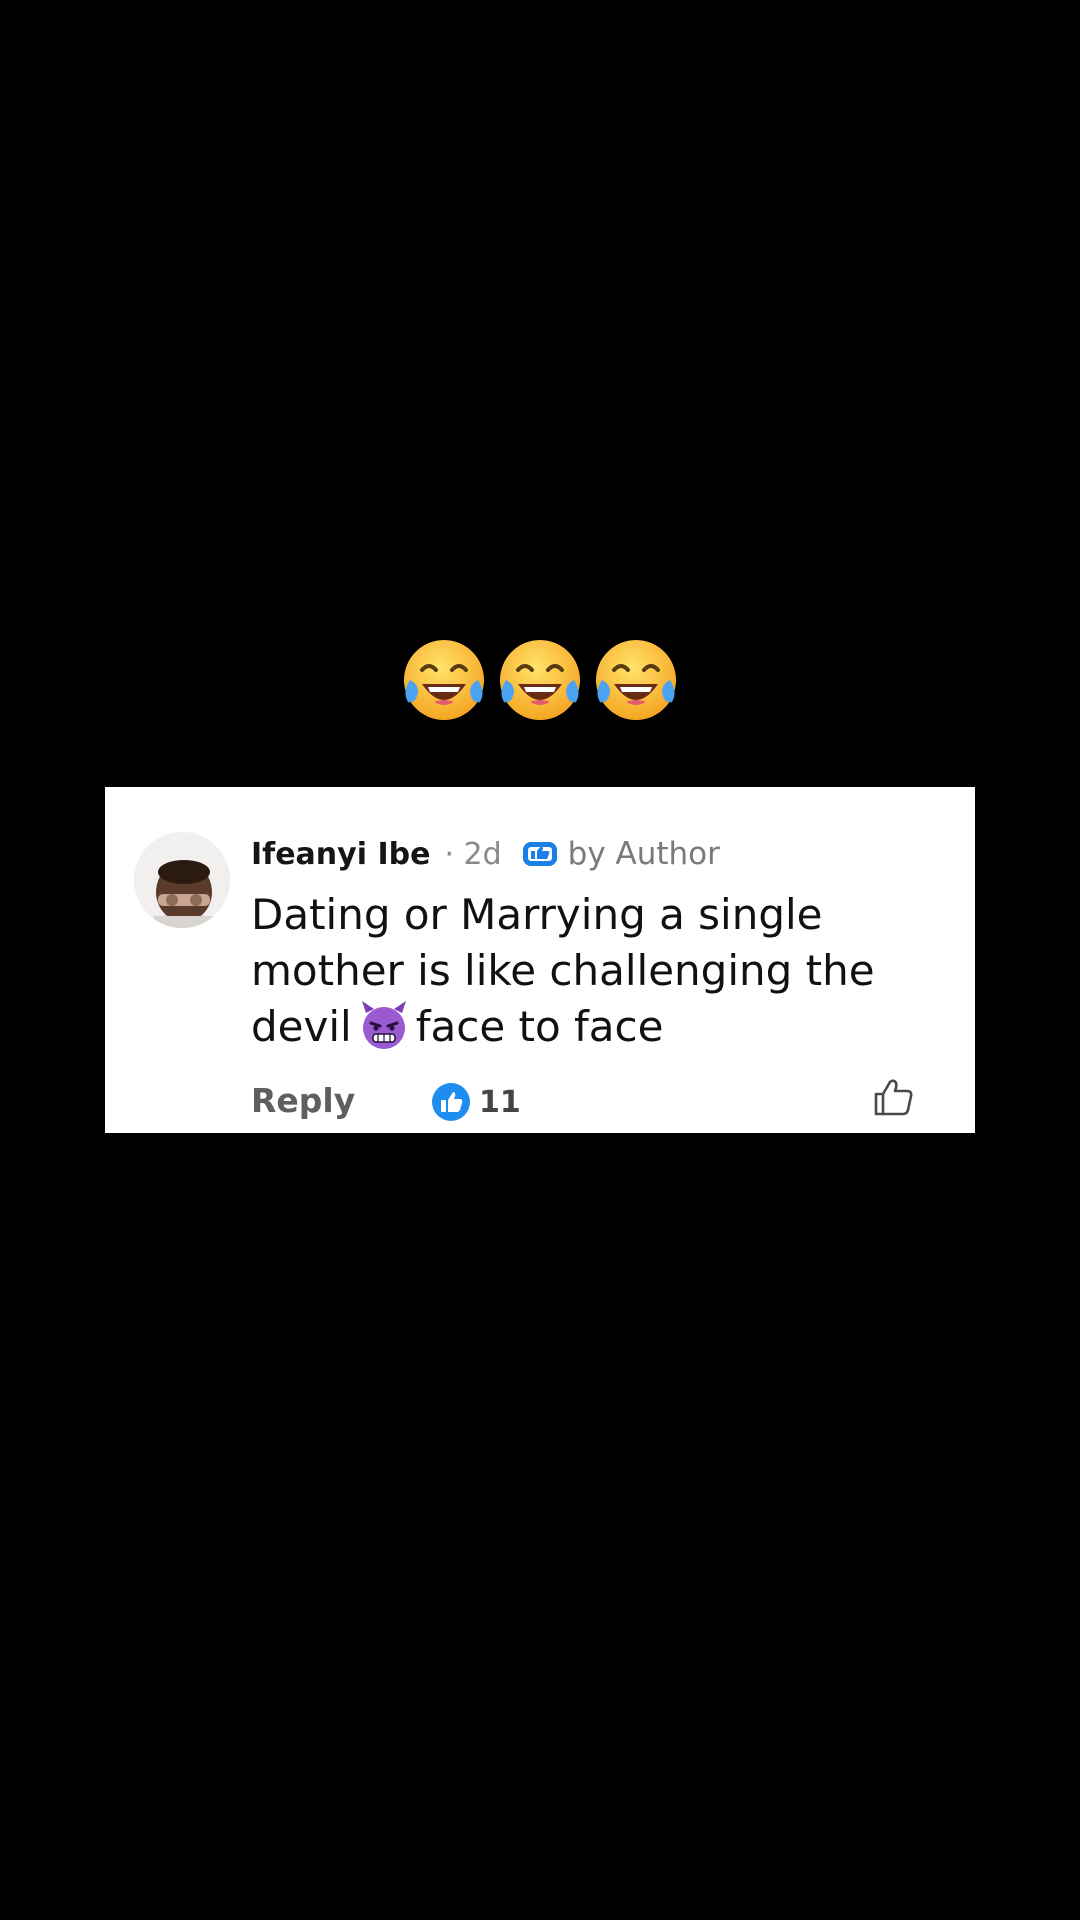 This screenshot has height=1920, width=1080. I want to click on angry-devil-icon, so click(383, 1025).